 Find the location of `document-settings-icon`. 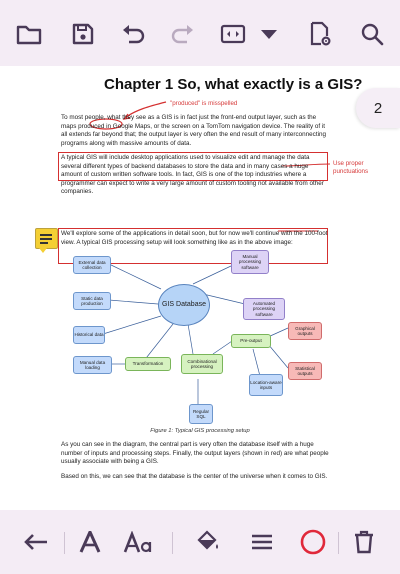

document-settings-icon is located at coordinates (320, 34).